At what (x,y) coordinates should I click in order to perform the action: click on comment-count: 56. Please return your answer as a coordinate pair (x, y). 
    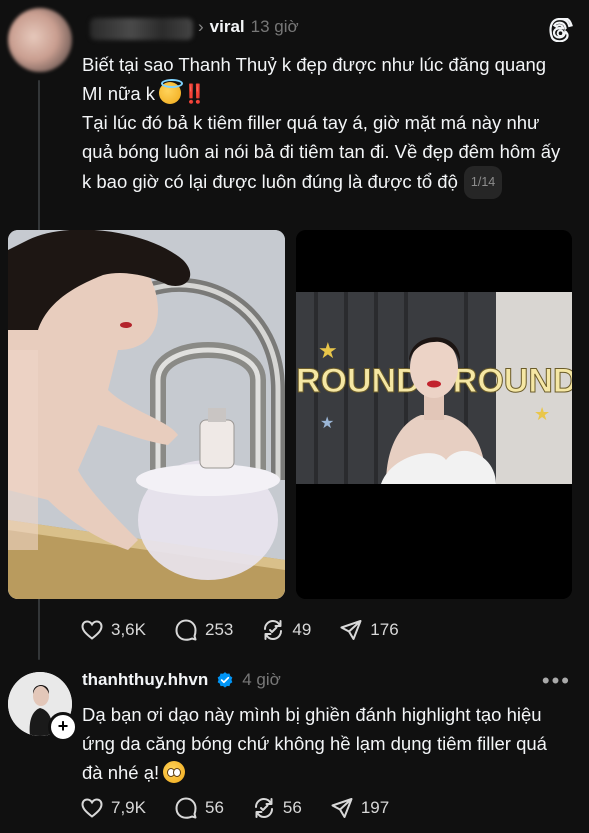
    Looking at the image, I should click on (214, 807).